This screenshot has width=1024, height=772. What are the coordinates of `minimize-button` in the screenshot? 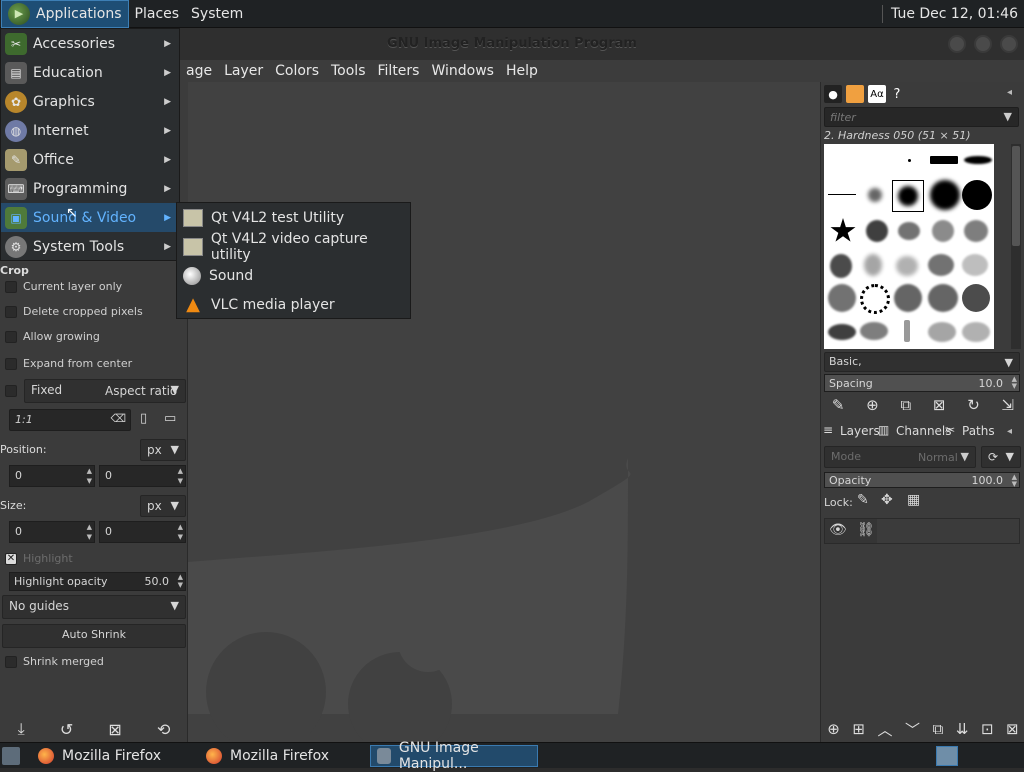 It's located at (957, 44).